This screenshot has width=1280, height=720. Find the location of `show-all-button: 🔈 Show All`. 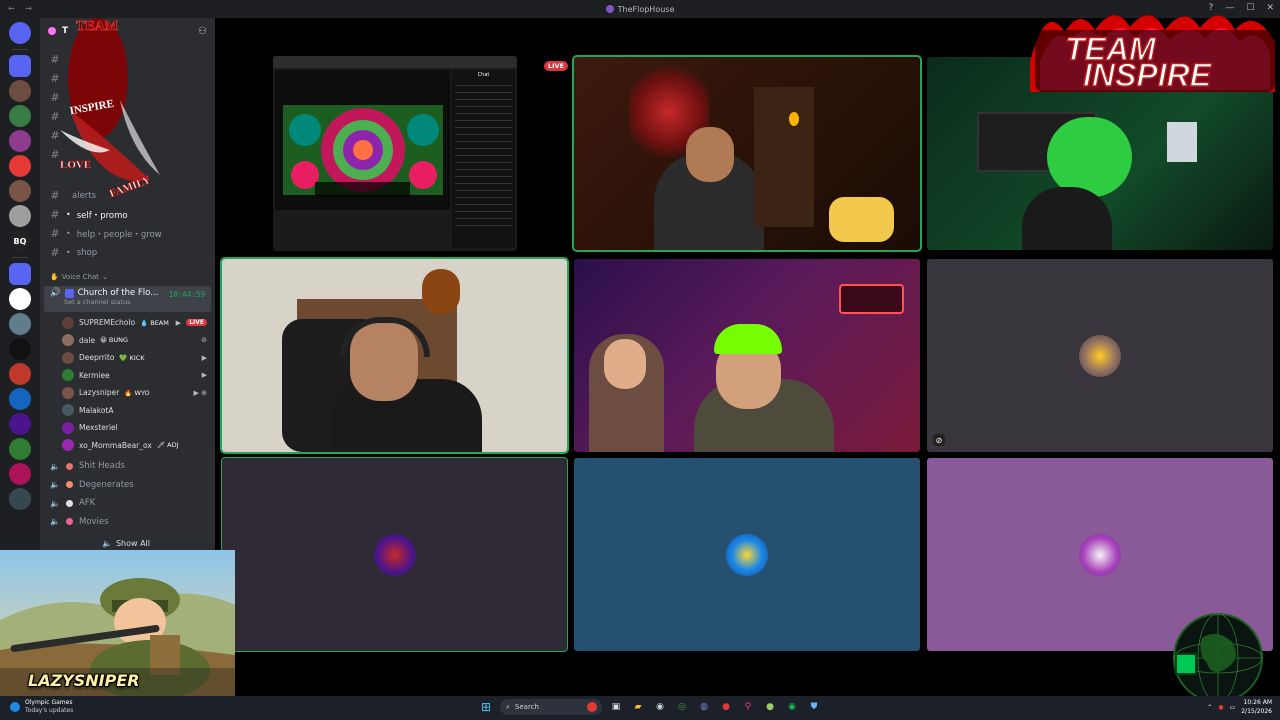

show-all-button: 🔈 Show All is located at coordinates (126, 543).